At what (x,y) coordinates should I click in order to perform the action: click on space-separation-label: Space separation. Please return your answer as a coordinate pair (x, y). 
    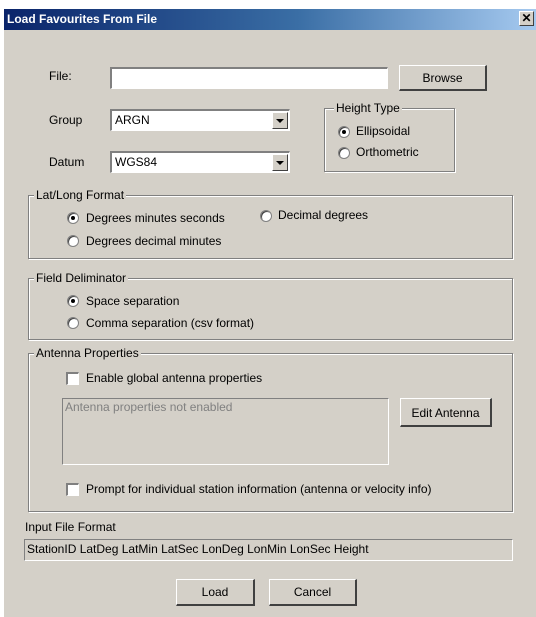
    Looking at the image, I should click on (133, 301).